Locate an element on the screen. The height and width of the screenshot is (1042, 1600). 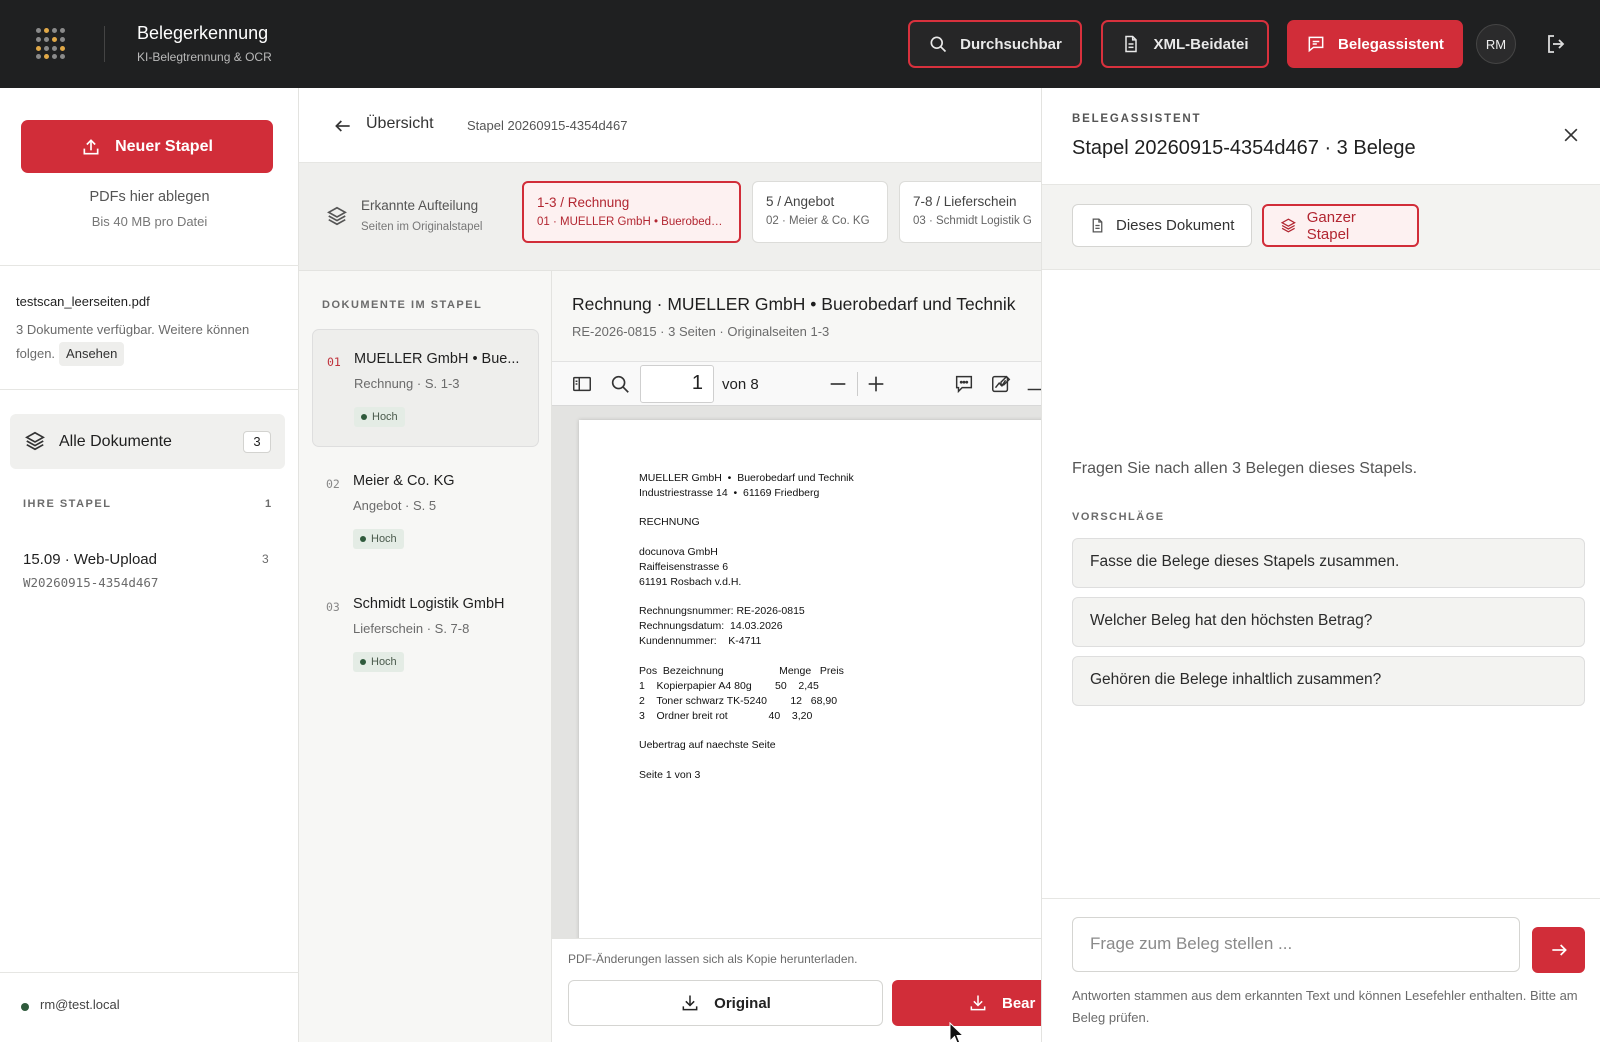
scope-stack-label: Ganzer Stapel is located at coordinates (1331, 225).